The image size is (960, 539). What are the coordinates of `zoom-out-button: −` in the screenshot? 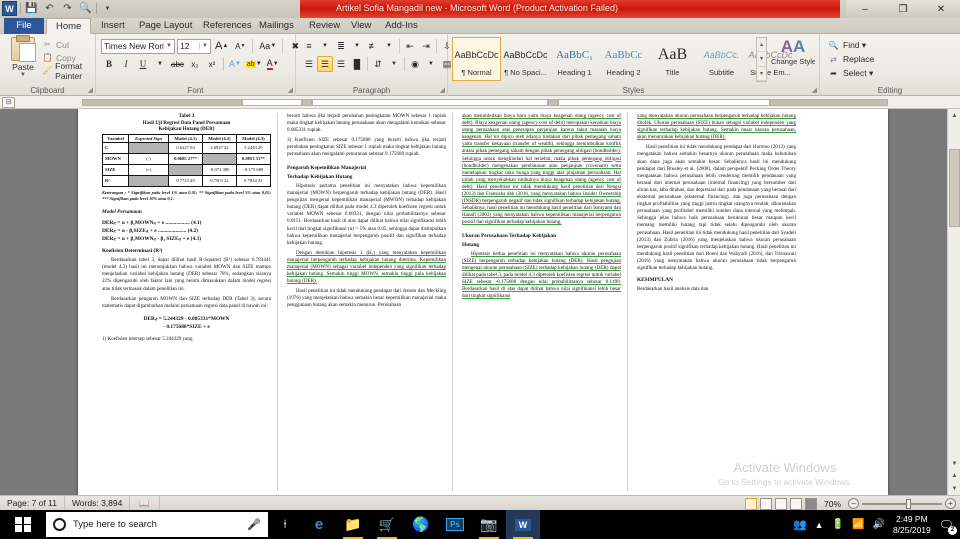 It's located at (853, 503).